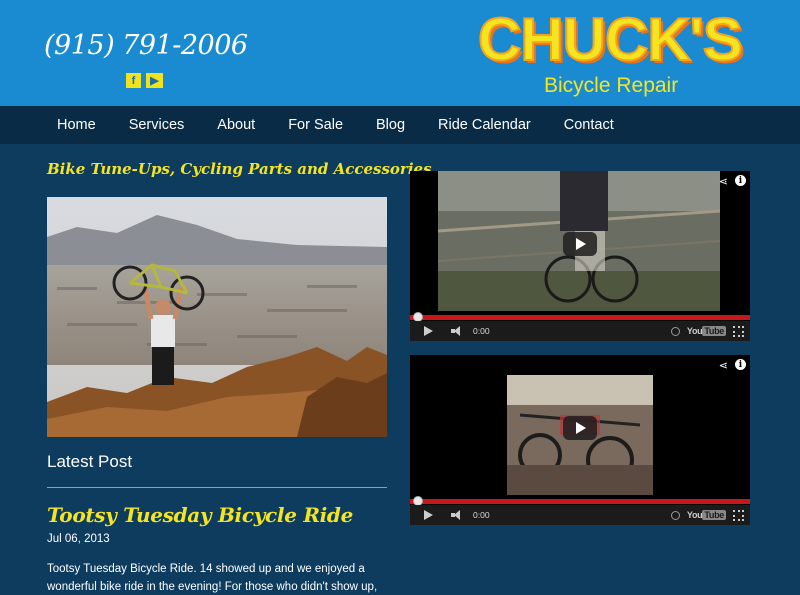 Image resolution: width=800 pixels, height=595 pixels. Describe the element at coordinates (133, 80) in the screenshot. I see `facebook-icon: f` at that location.